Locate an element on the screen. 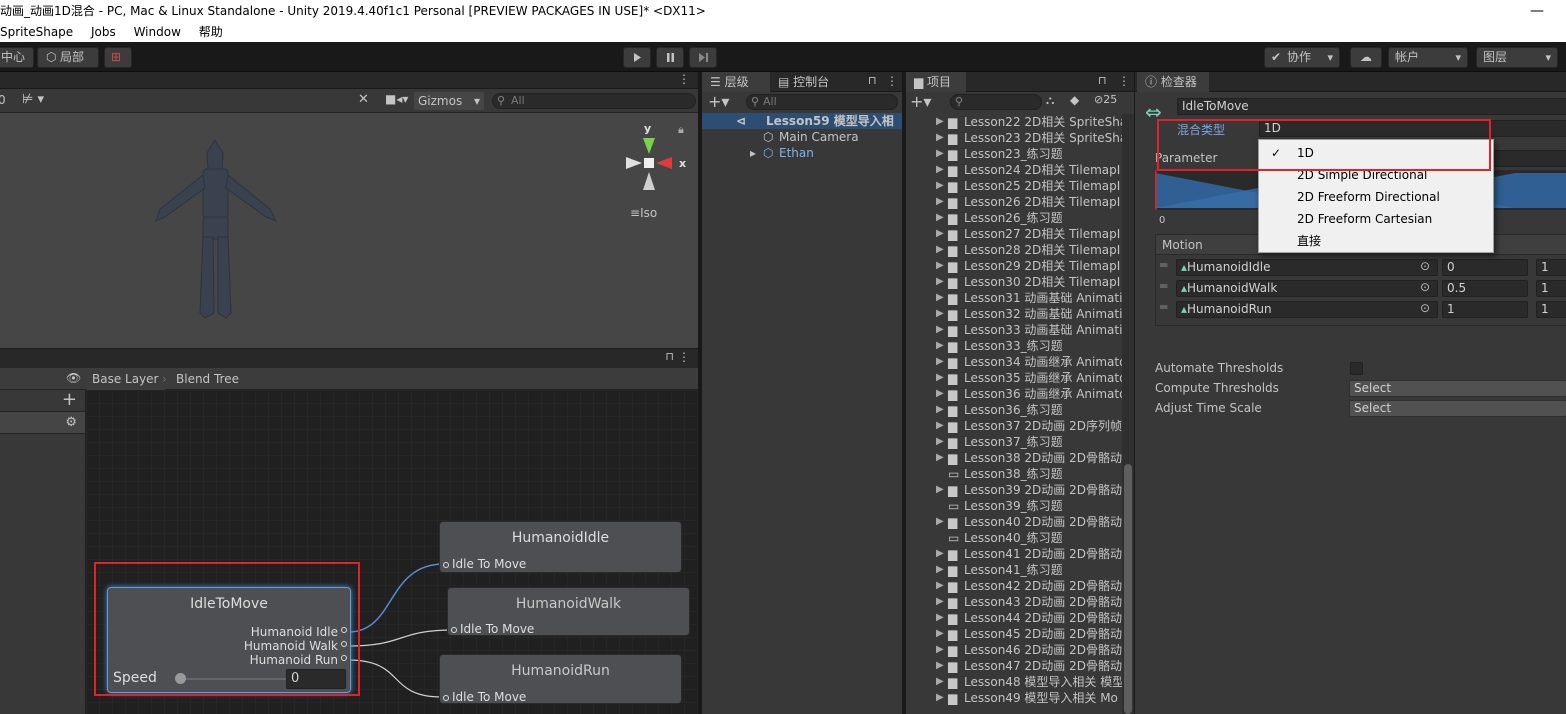 This screenshot has height=714, width=1566. blend-type-dropdown: 1D is located at coordinates (1412, 128).